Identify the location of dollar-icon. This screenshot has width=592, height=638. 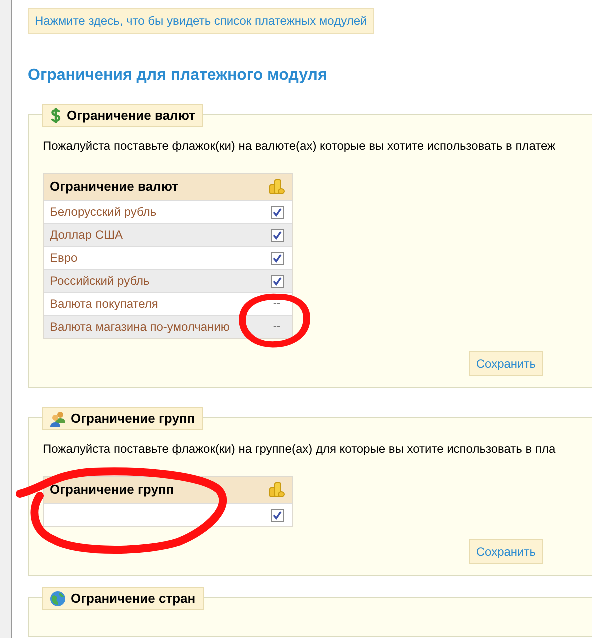
(56, 116).